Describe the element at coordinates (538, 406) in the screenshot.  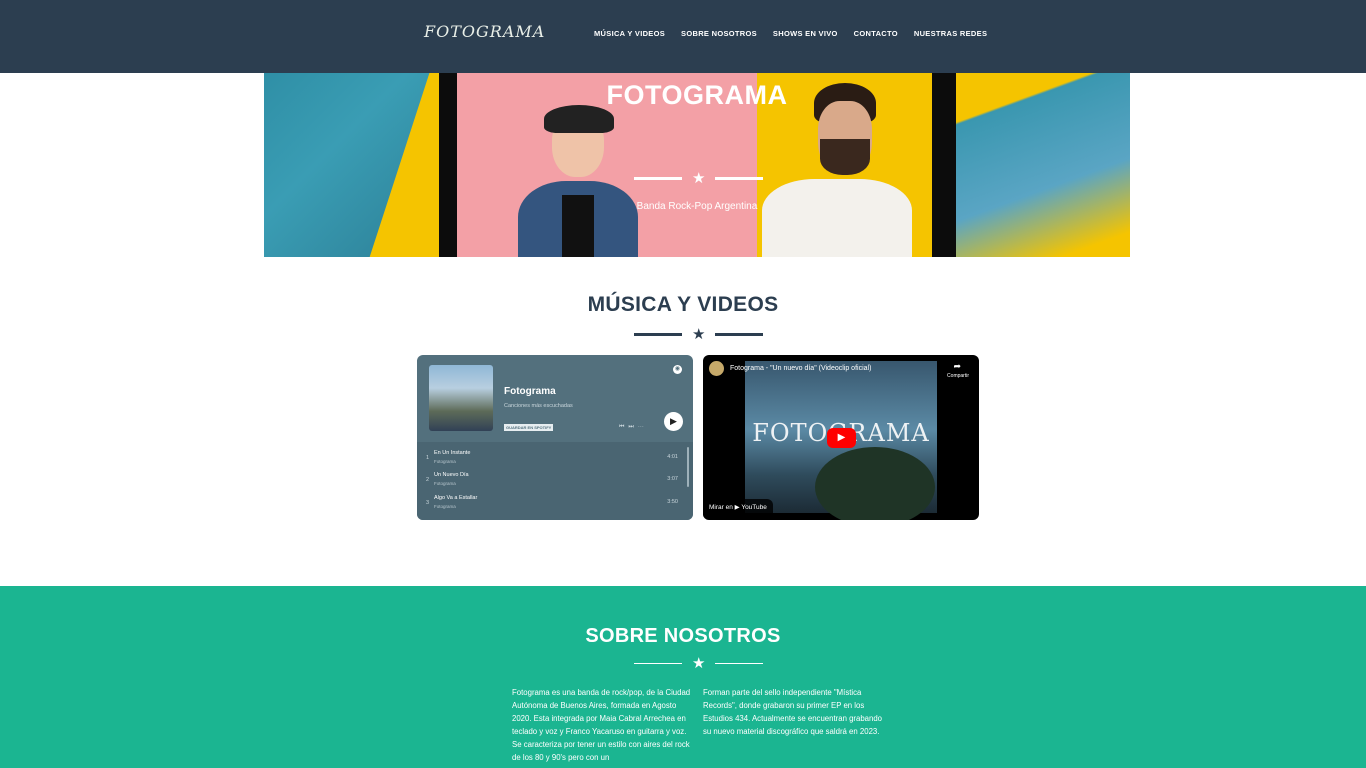
I see `playlist-subtitle: Canciones más escuchadas` at that location.